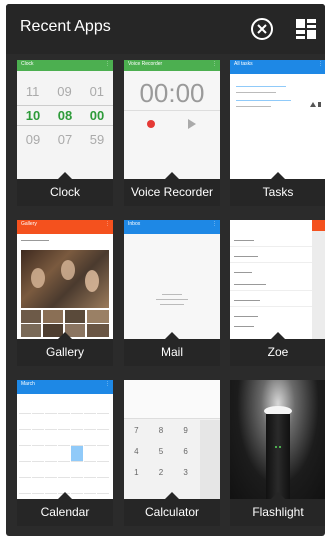 This screenshot has height=539, width=330. Describe the element at coordinates (172, 227) in the screenshot. I see `mail-app-bar: Inbox ⋮` at that location.